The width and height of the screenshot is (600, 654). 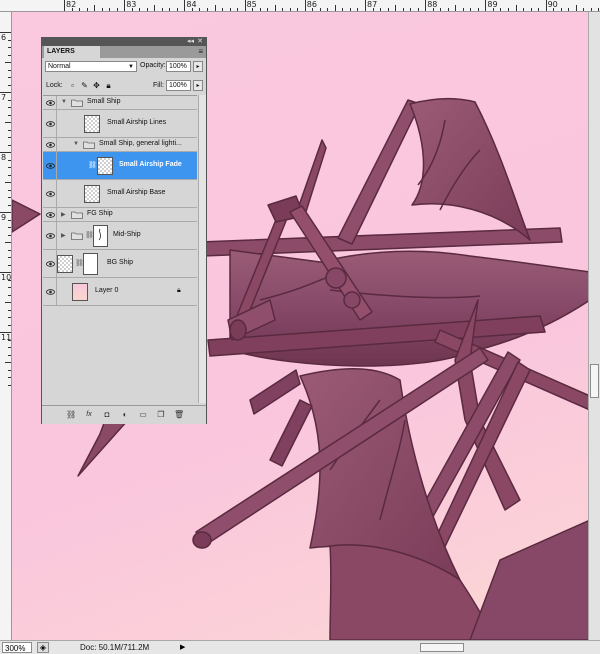 I want to click on lock-position-icon: ✥, so click(x=96, y=85).